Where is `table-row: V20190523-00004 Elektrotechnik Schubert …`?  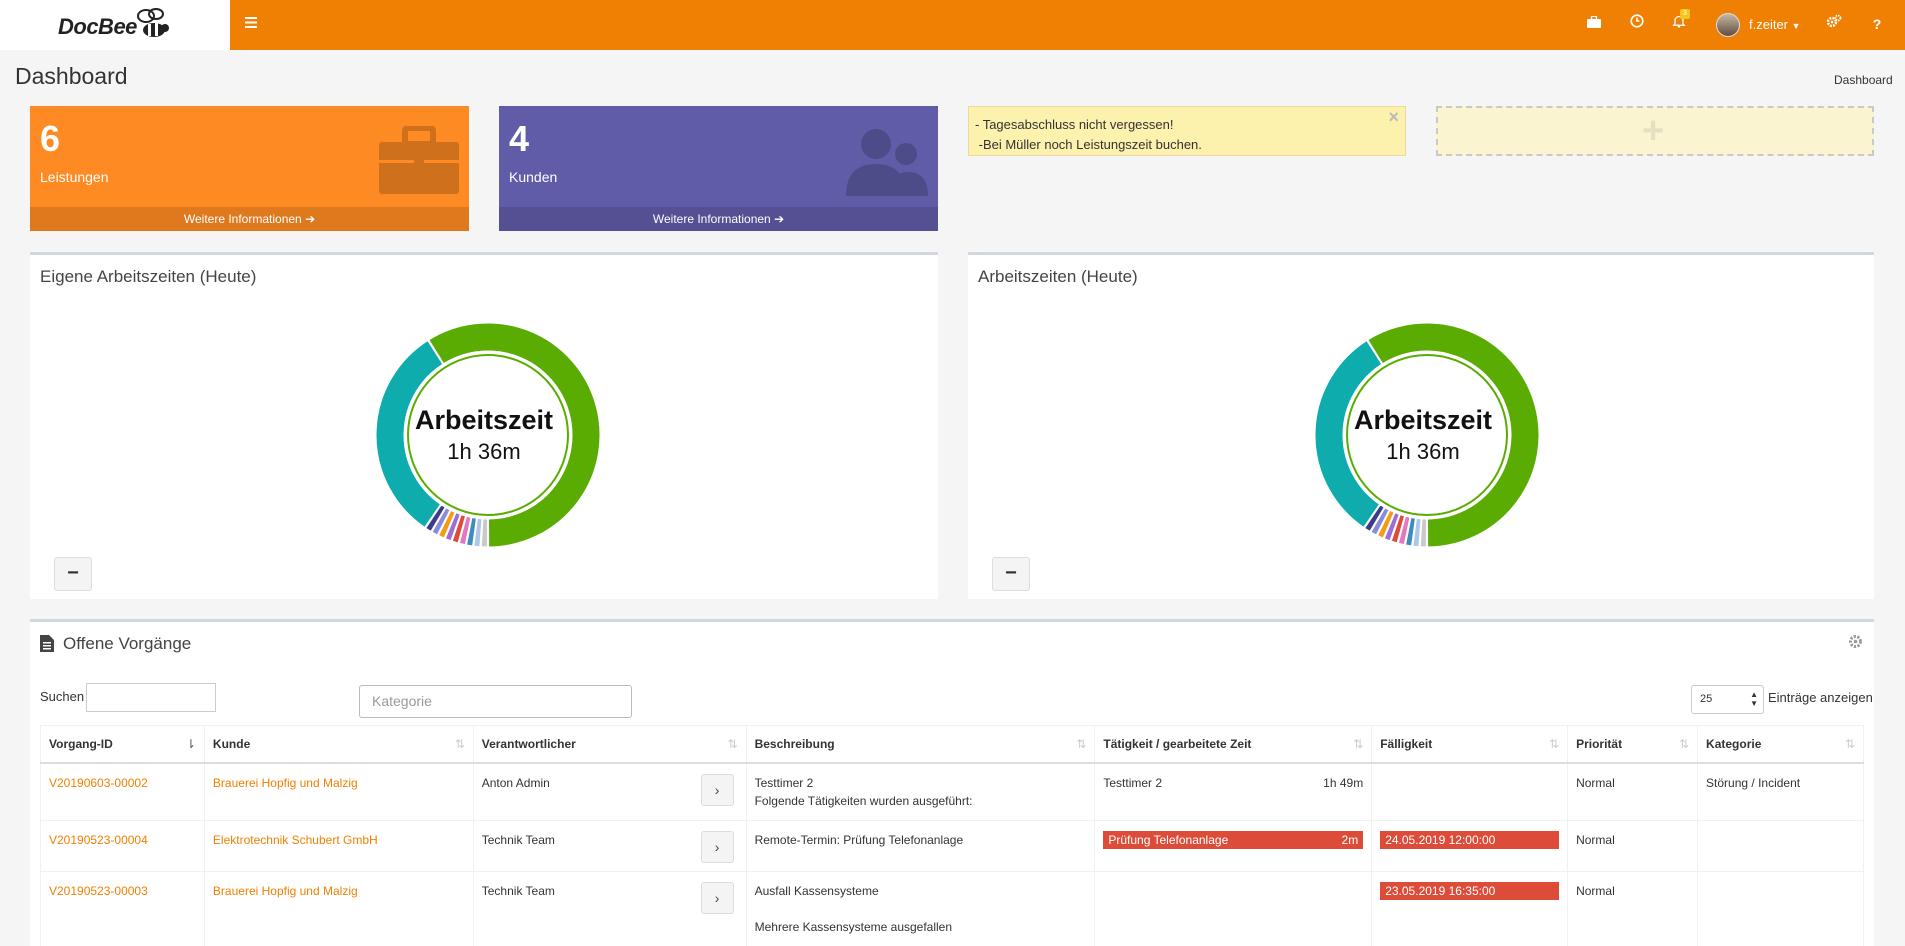 table-row: V20190523-00004 Elektrotechnik Schubert … is located at coordinates (952, 845).